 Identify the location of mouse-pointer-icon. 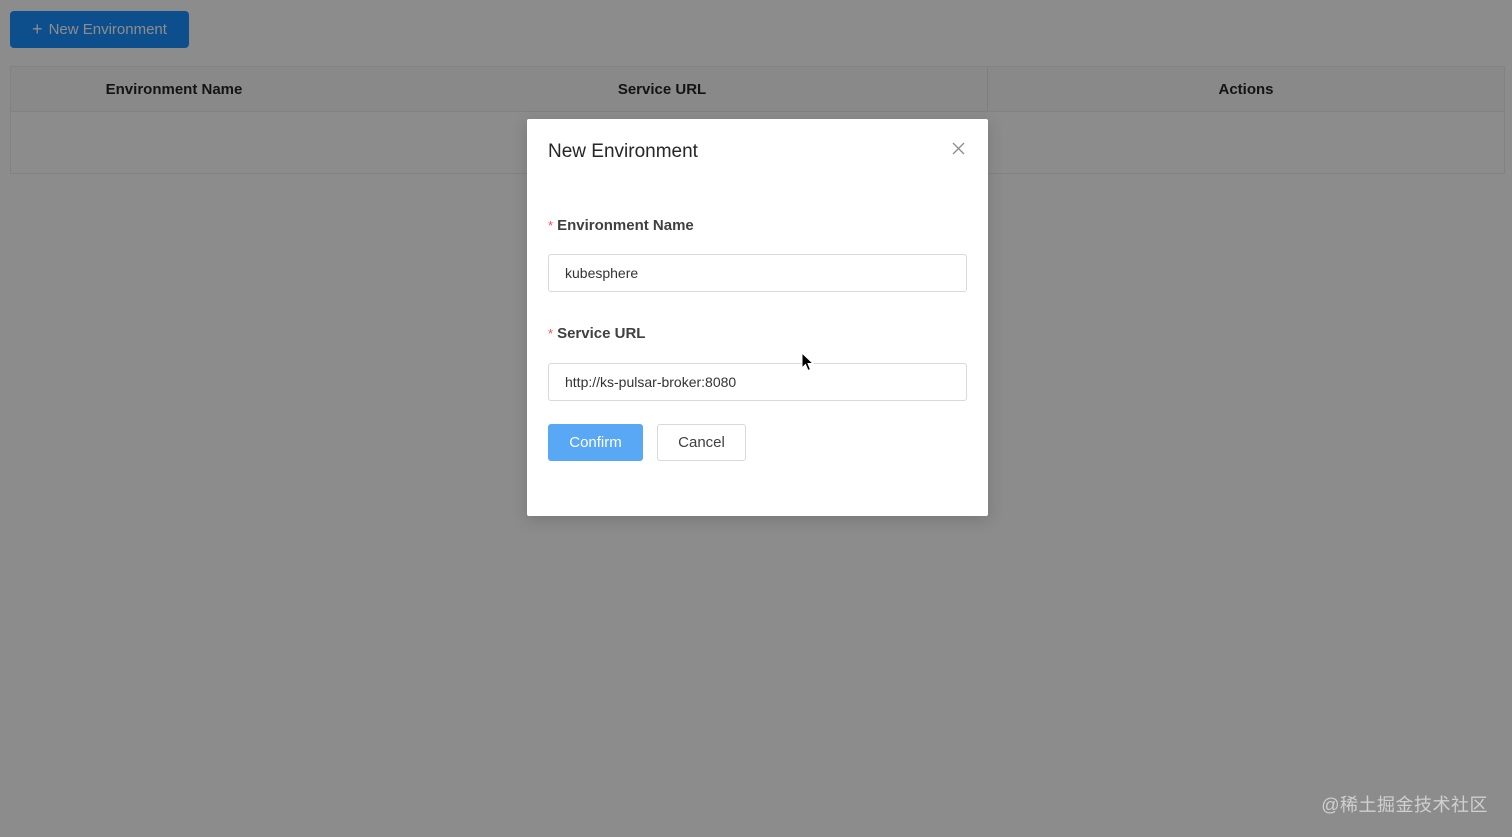
(808, 362).